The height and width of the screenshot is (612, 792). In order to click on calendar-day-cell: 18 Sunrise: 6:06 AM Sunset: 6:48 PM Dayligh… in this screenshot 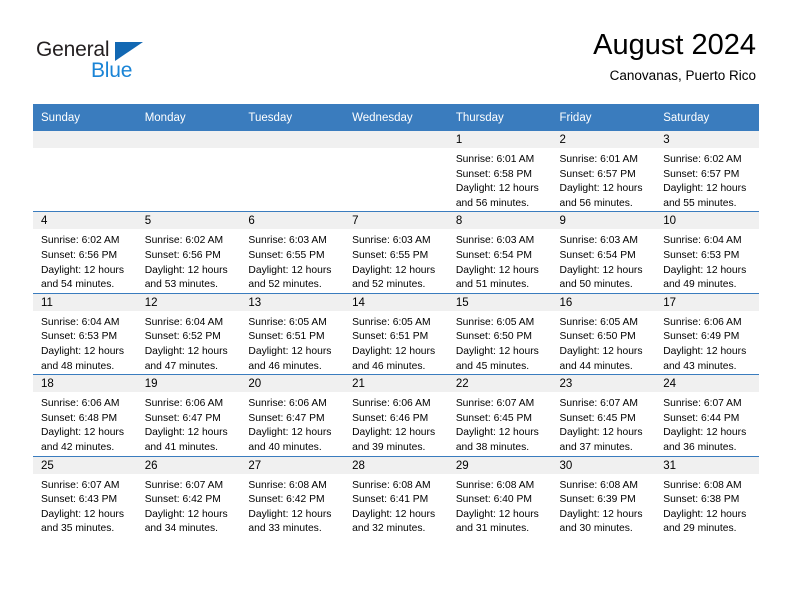, I will do `click(85, 415)`.